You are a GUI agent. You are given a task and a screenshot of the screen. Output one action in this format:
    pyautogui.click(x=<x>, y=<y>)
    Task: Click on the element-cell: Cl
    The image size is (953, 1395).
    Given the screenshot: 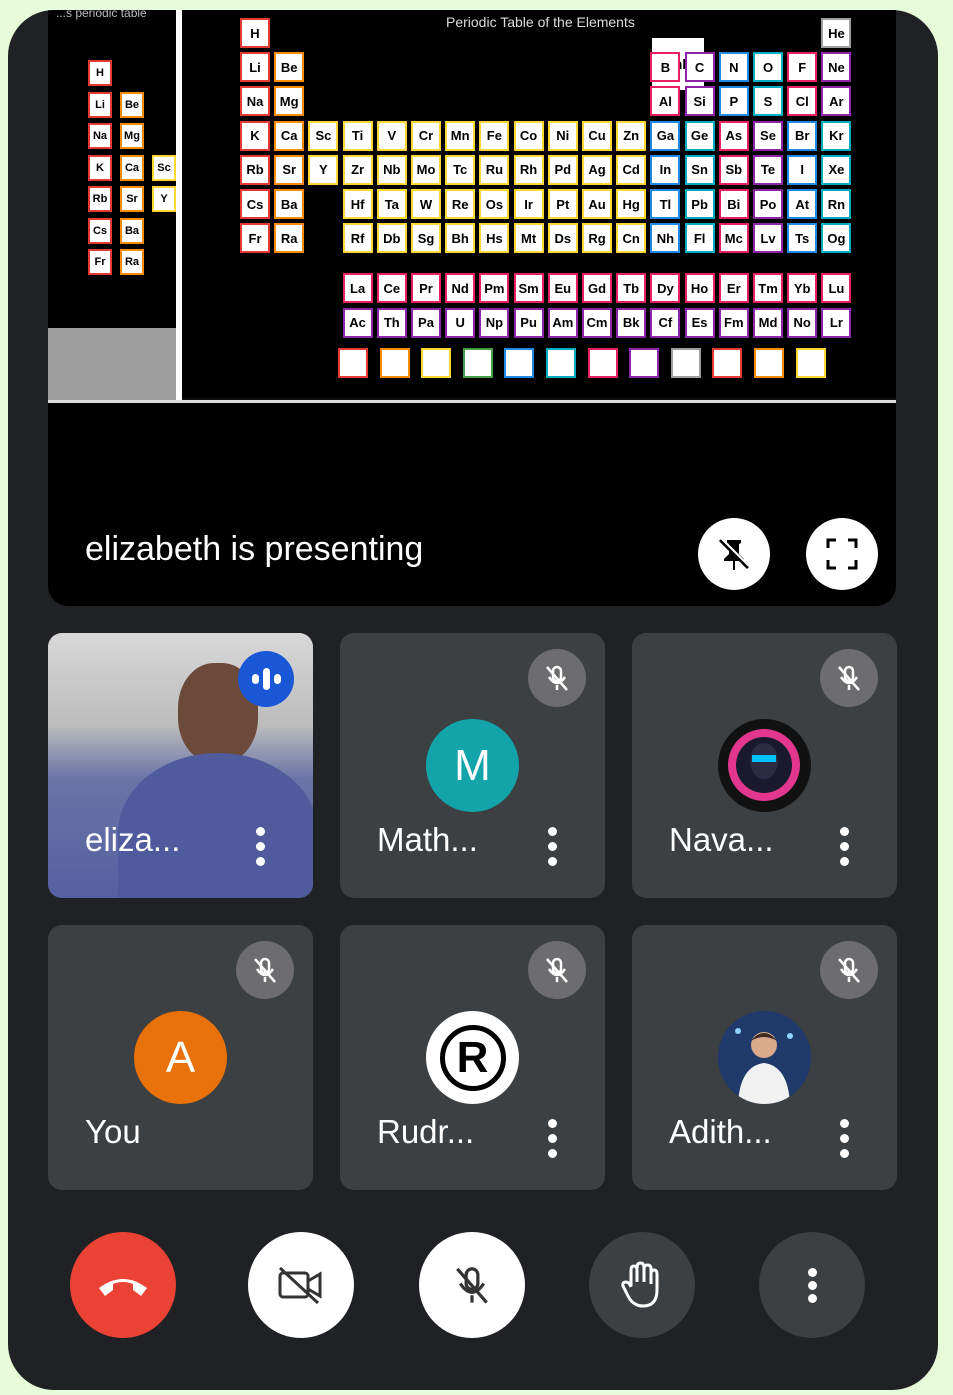 What is the action you would take?
    pyautogui.click(x=802, y=101)
    